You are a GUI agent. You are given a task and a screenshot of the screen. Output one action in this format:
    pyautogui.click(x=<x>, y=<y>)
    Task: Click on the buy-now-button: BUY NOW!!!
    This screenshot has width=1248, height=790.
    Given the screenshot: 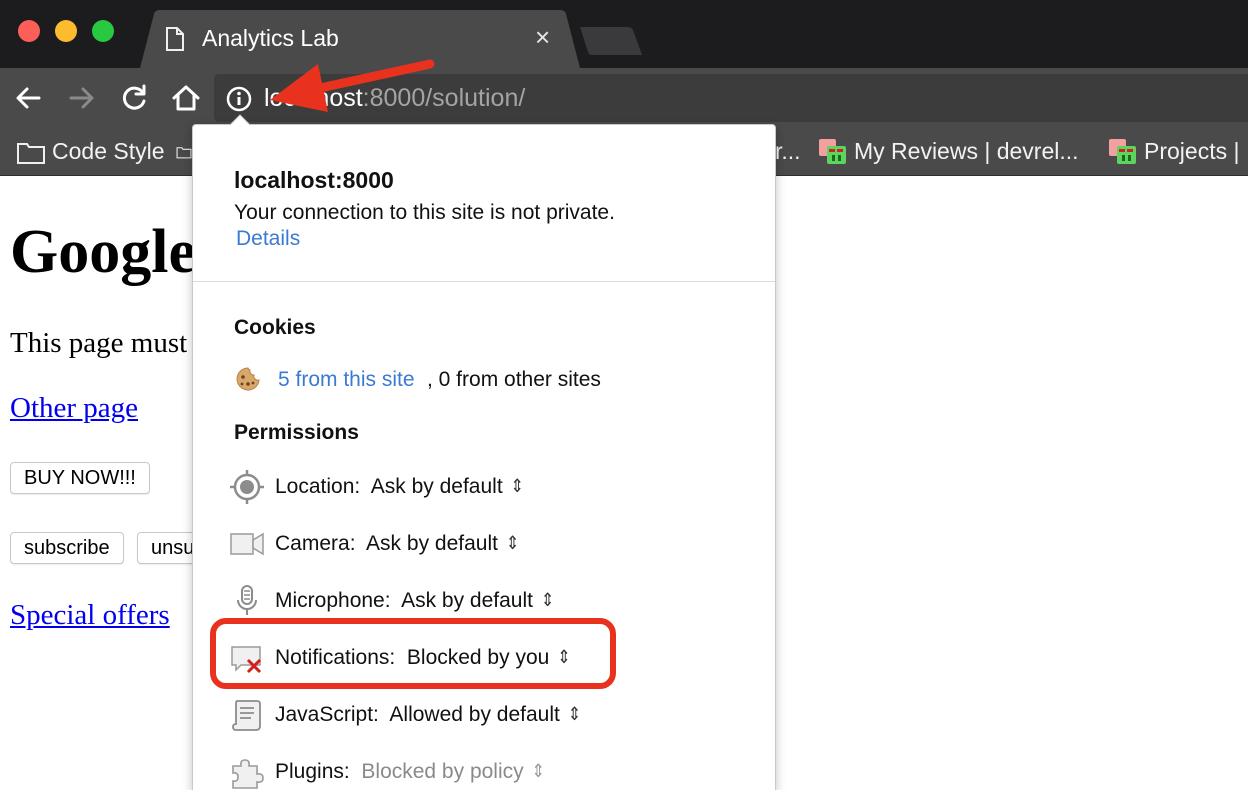 What is the action you would take?
    pyautogui.click(x=80, y=478)
    